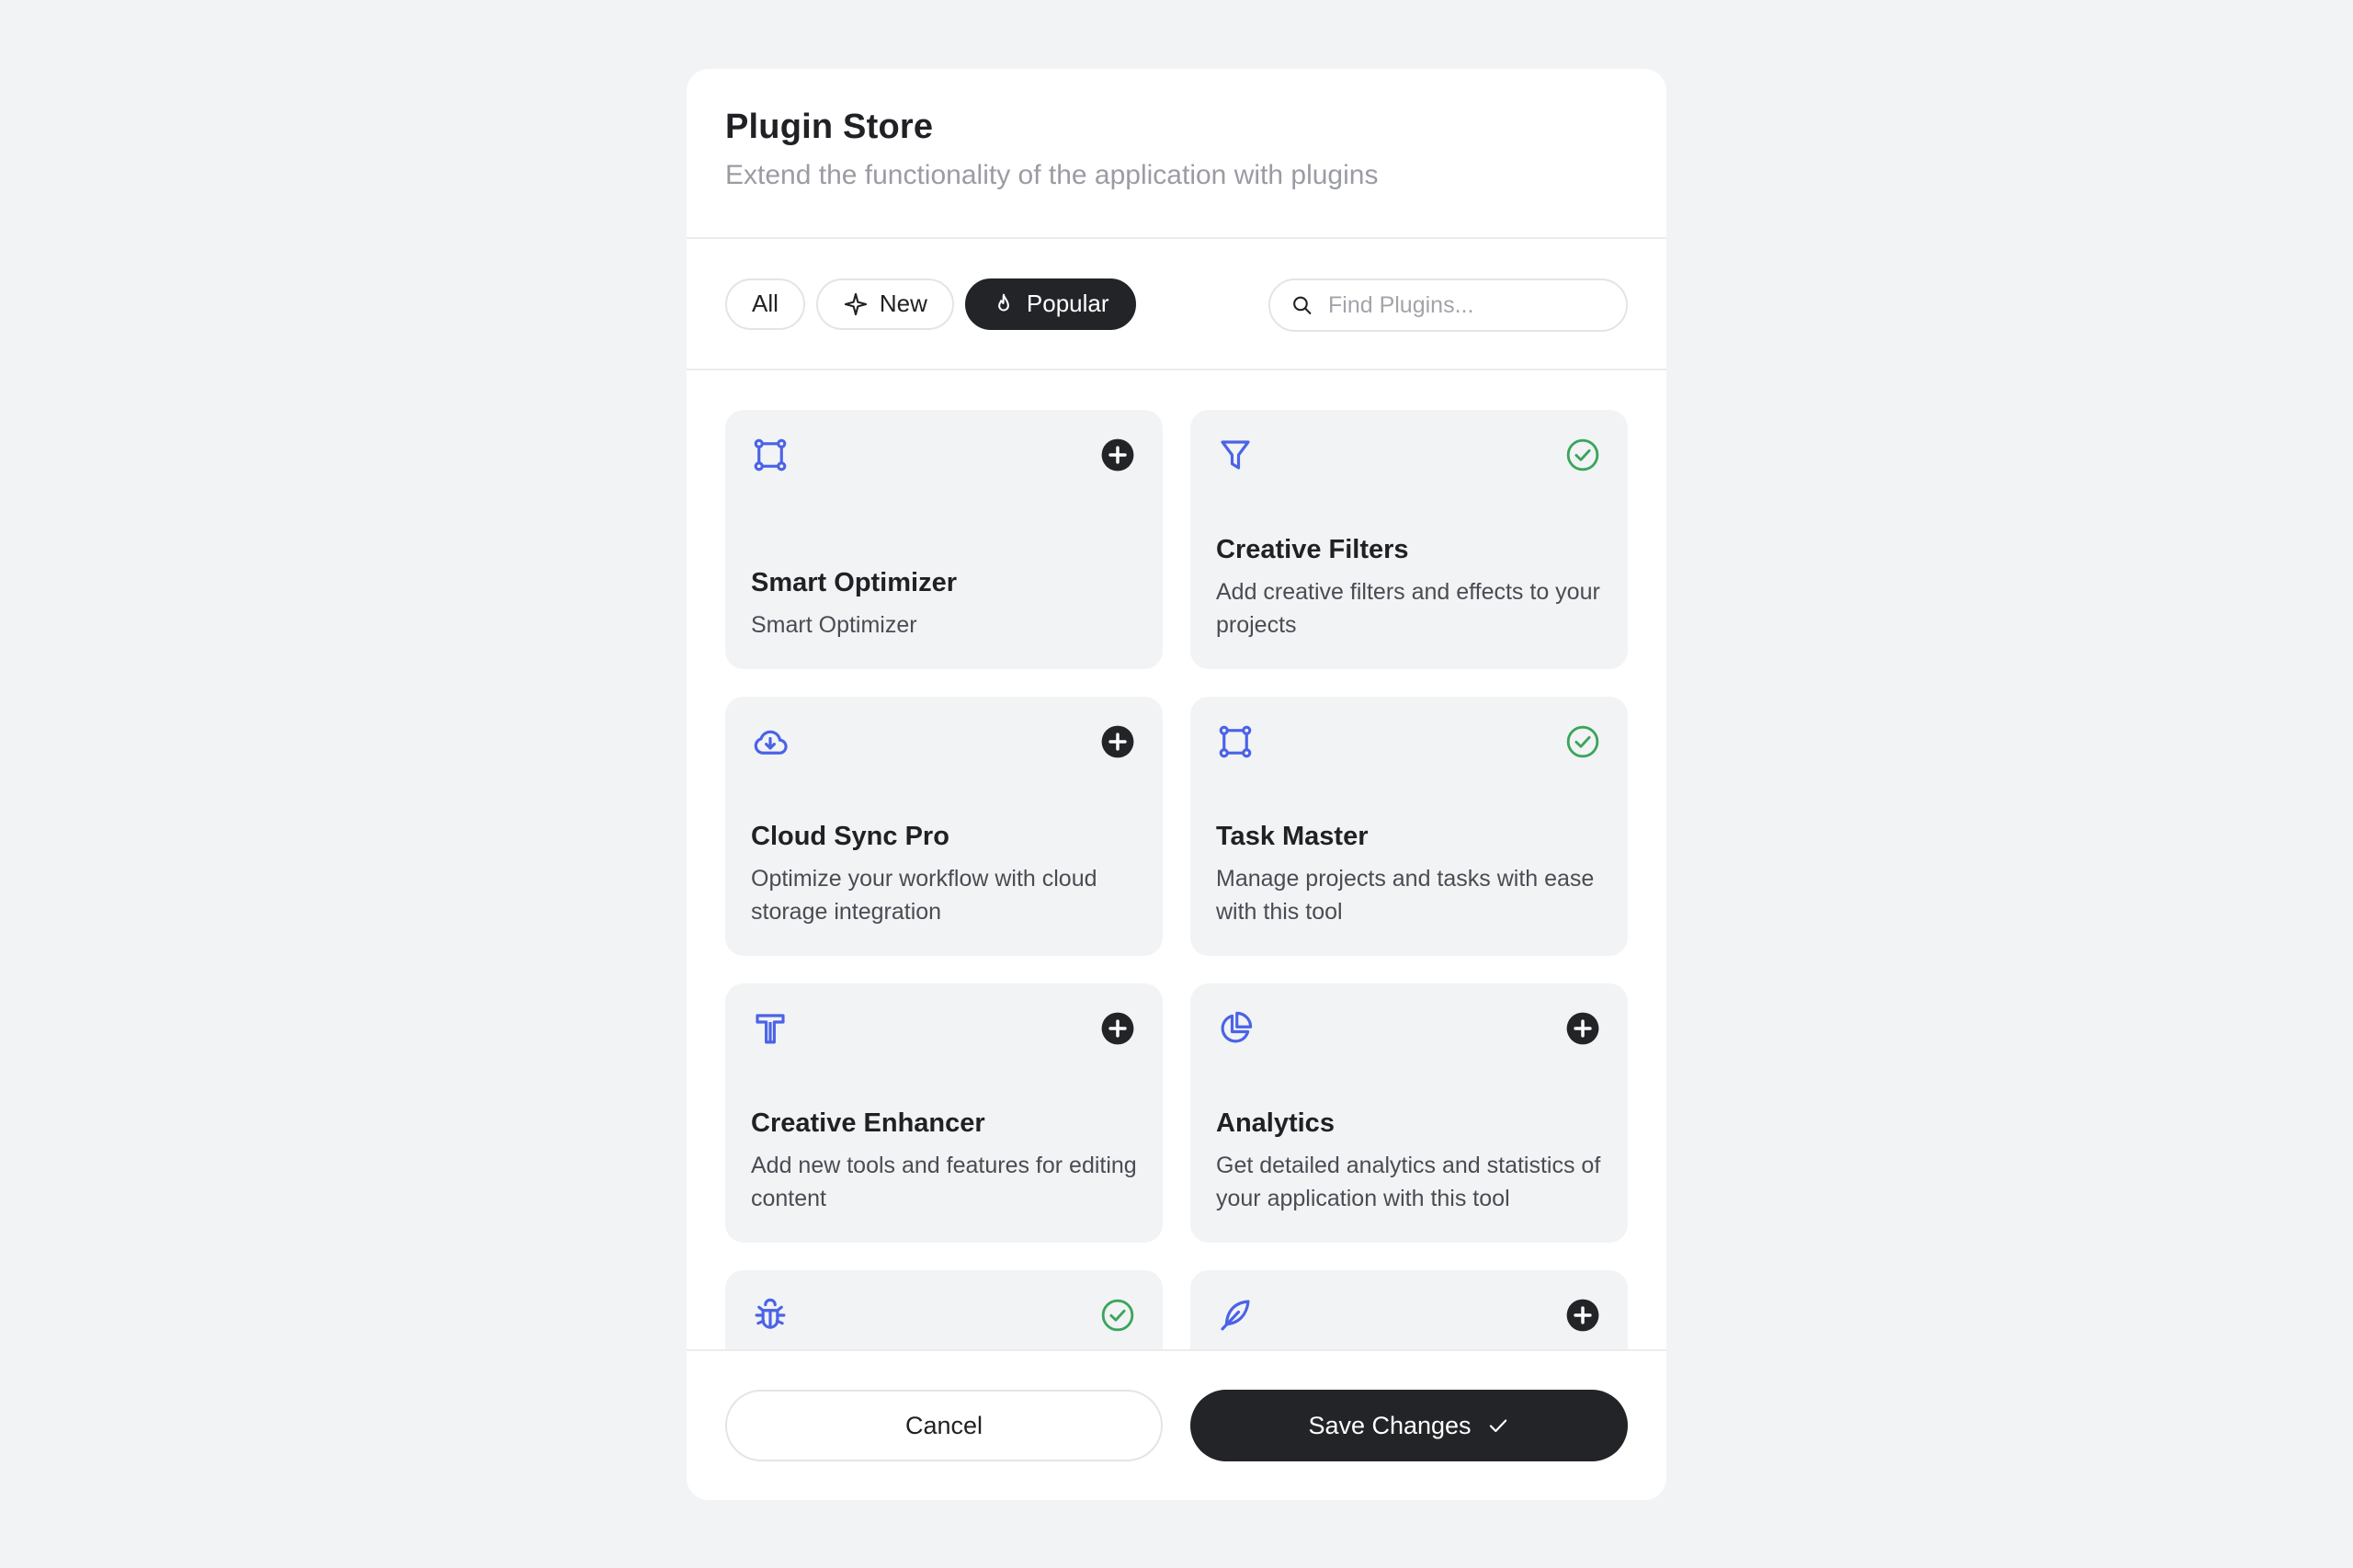 This screenshot has width=2353, height=1568. I want to click on dialog-footer: Cancel Save Changes, so click(1176, 1424).